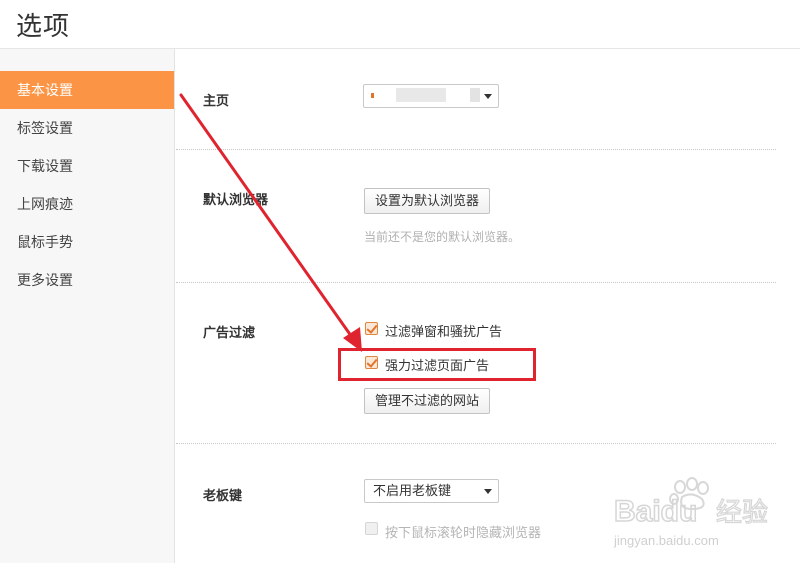  Describe the element at coordinates (655, 511) in the screenshot. I see `watermark-brand: Baidu` at that location.